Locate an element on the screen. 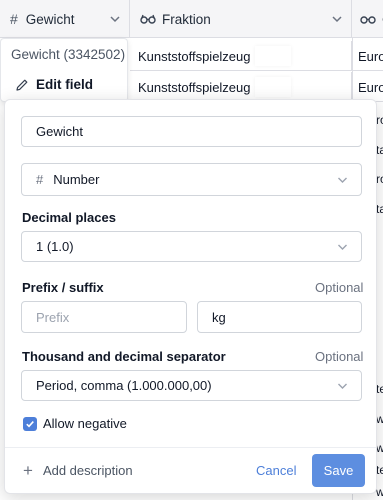  field-name-input: Gewicht is located at coordinates (191, 131).